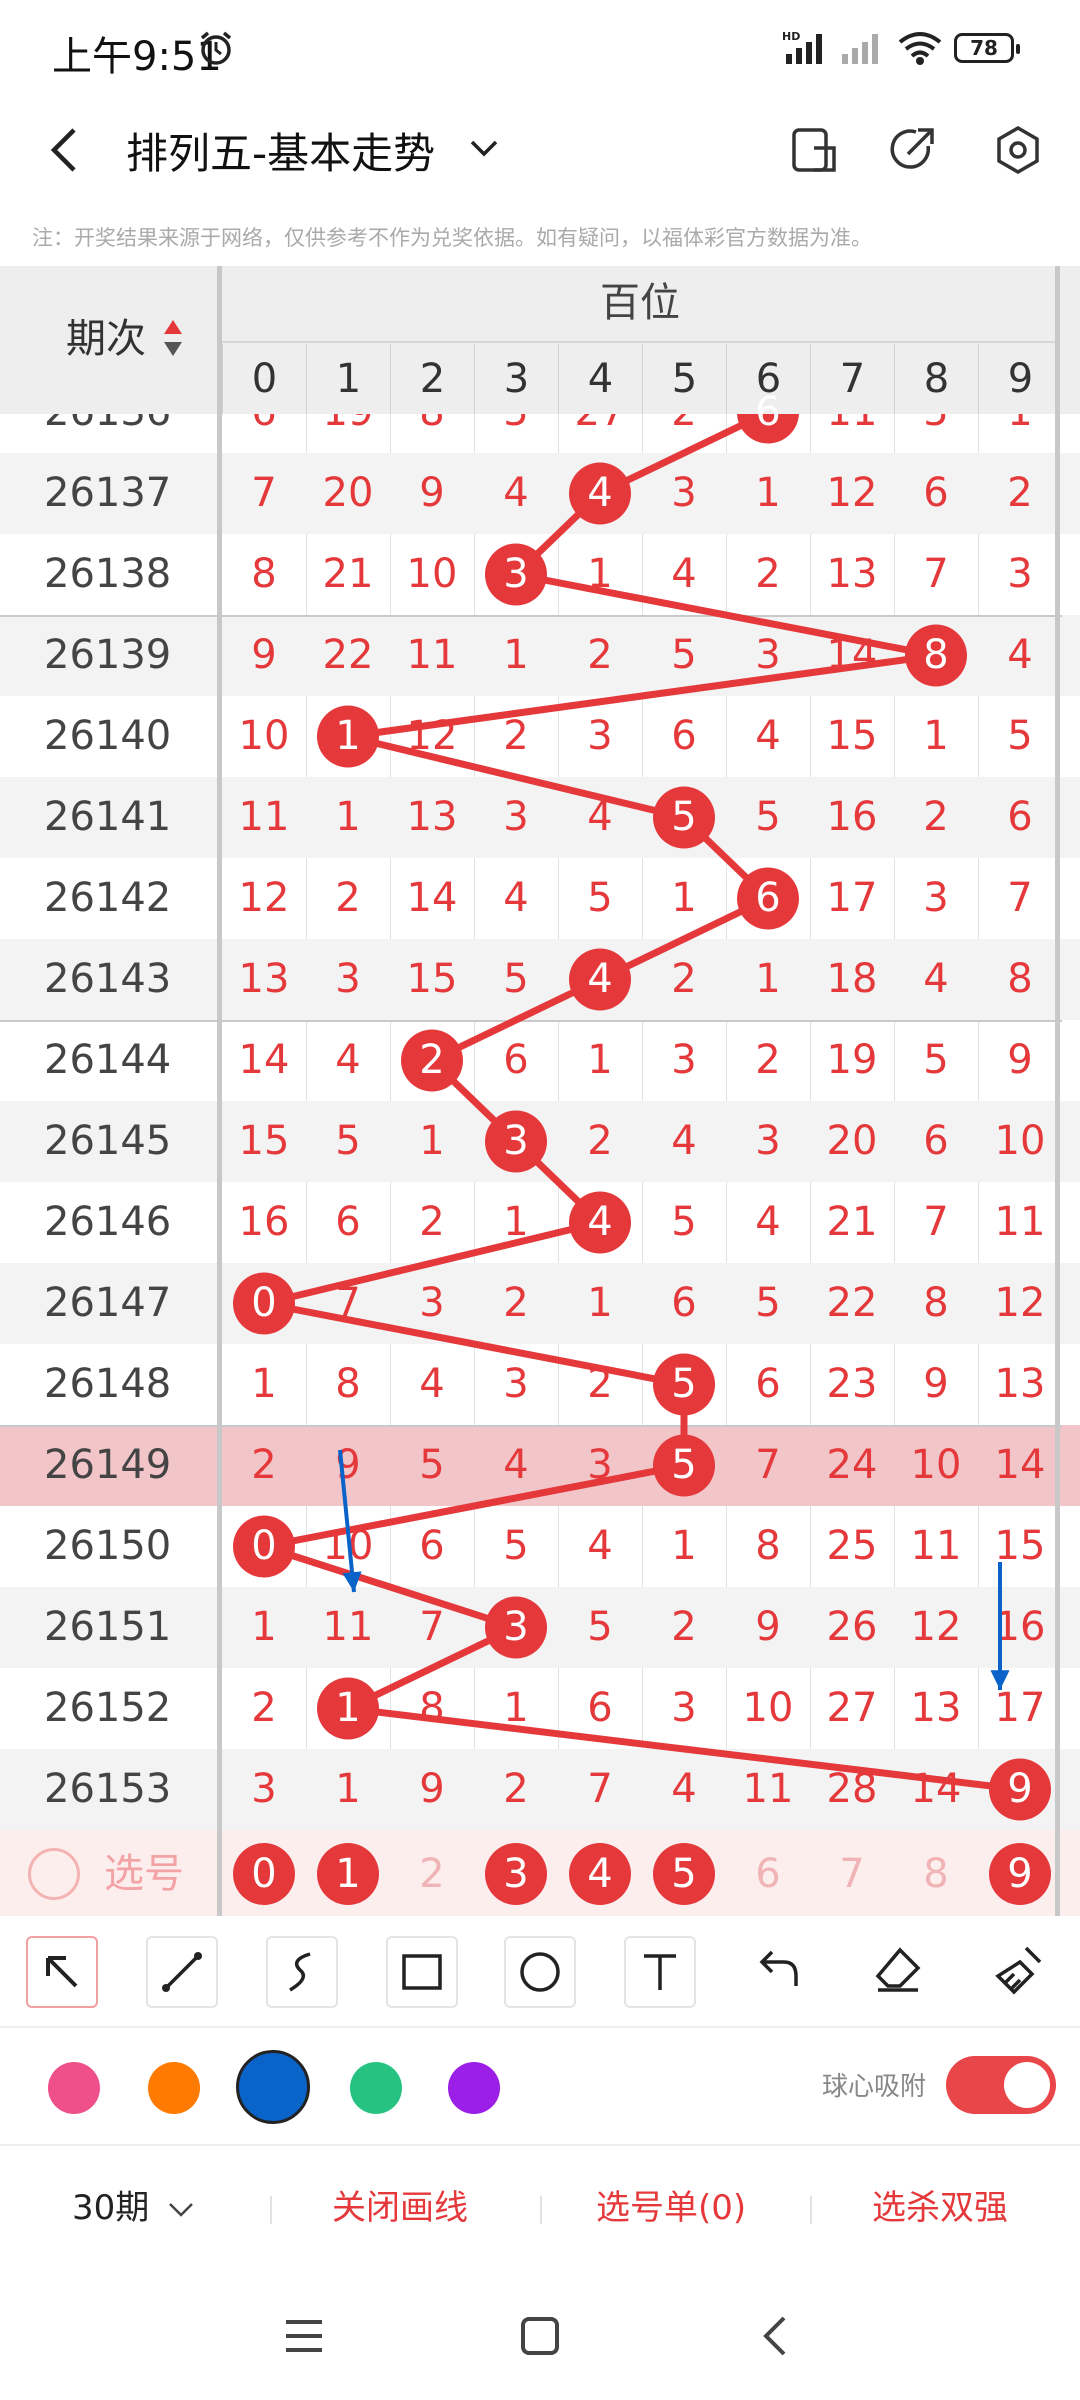 Image resolution: width=1080 pixels, height=2400 pixels. I want to click on winning-digit: 4, so click(600, 493).